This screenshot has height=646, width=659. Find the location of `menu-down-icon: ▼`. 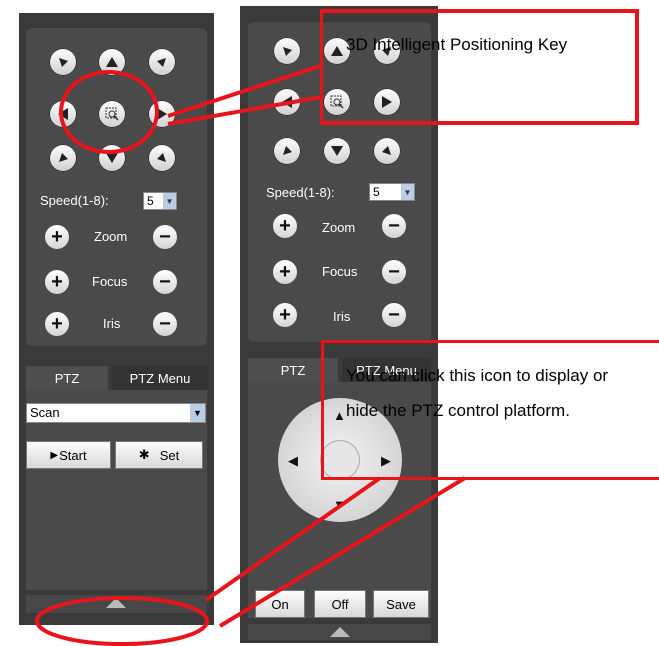

menu-down-icon: ▼ is located at coordinates (339, 504).